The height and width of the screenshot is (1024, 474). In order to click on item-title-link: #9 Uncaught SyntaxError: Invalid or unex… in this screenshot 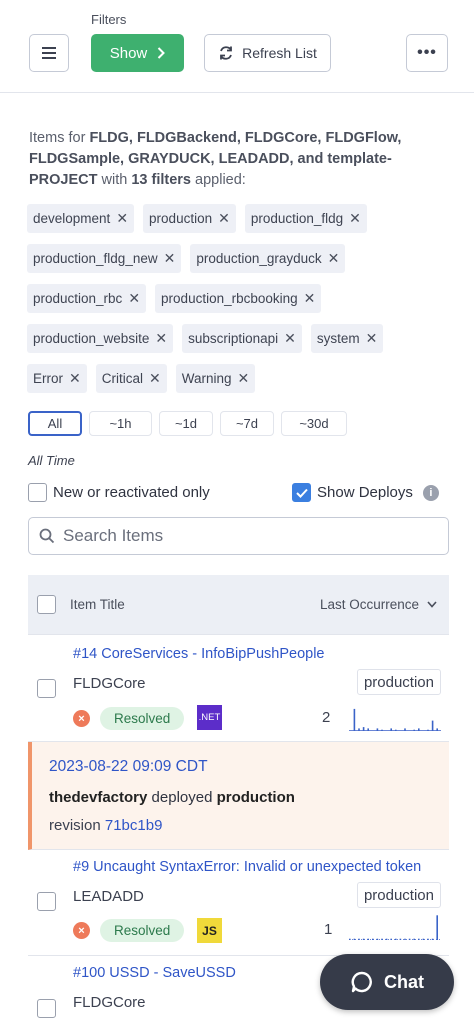, I will do `click(258, 867)`.